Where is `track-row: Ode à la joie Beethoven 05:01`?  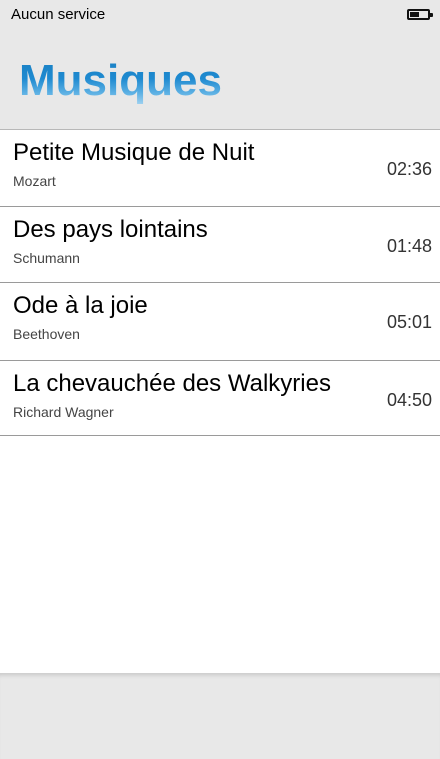
track-row: Ode à la joie Beethoven 05:01 is located at coordinates (220, 322).